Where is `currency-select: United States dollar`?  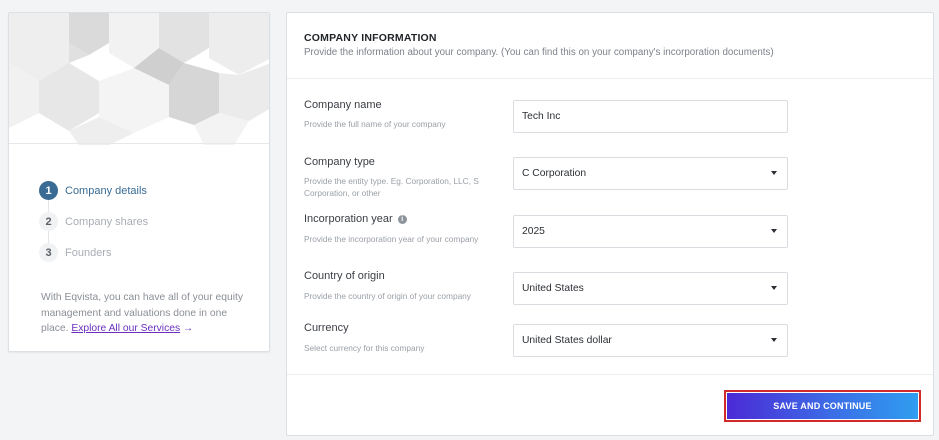 currency-select: United States dollar is located at coordinates (650, 340).